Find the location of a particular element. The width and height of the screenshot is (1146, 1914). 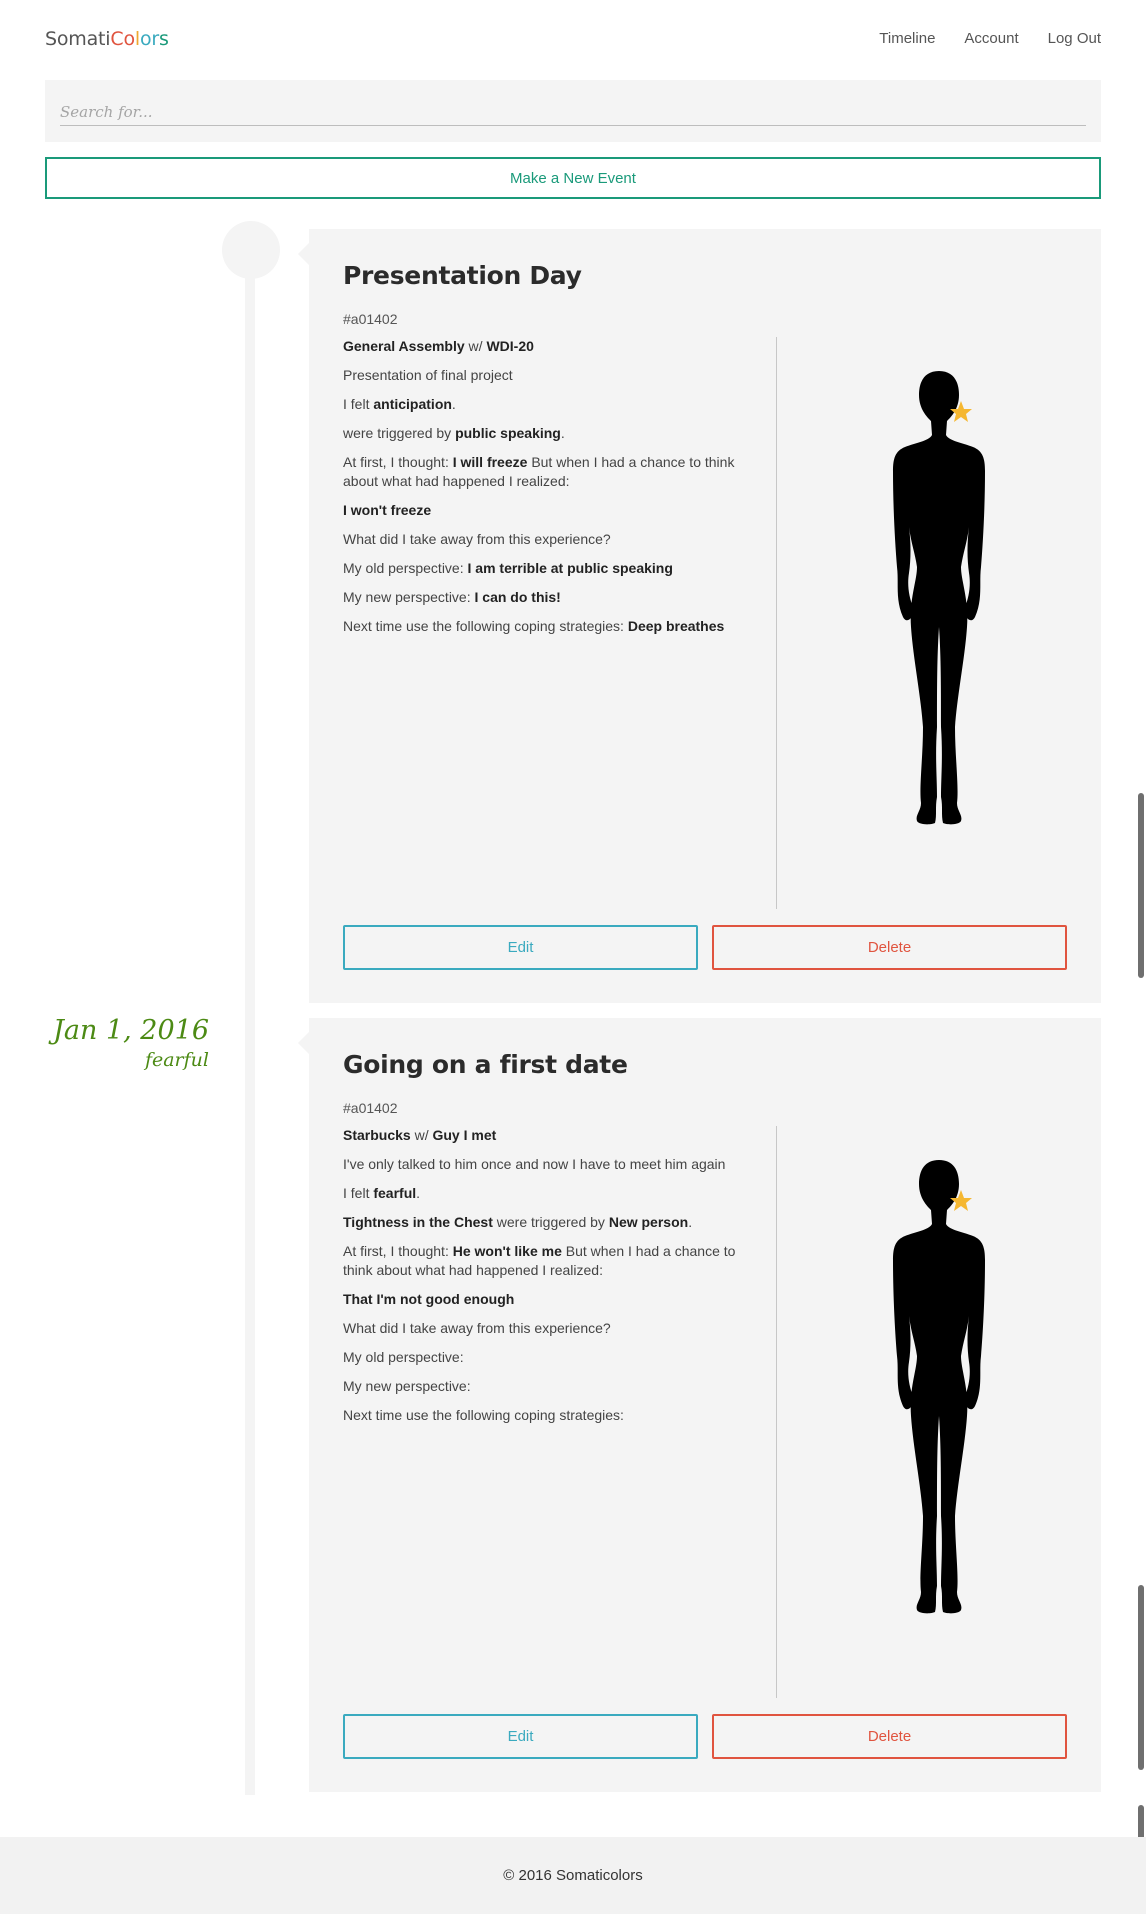

event-with: Guy I met is located at coordinates (464, 1135).